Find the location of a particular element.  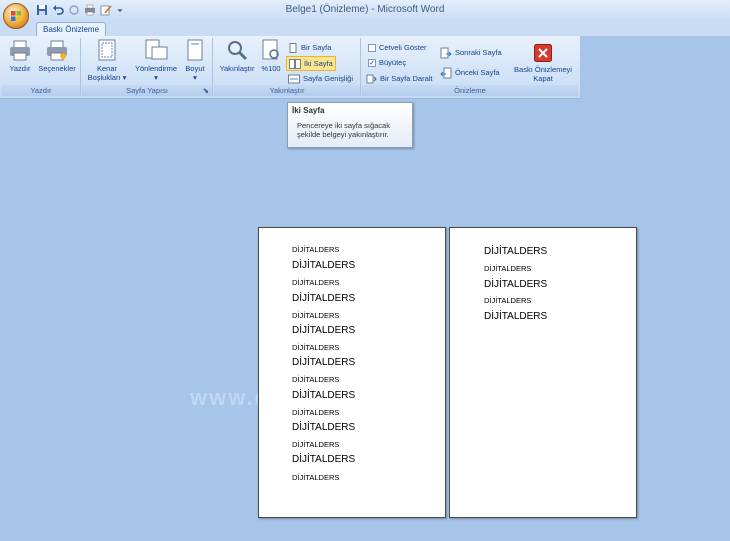

page-1-line-14: DİJİTALDERS is located at coordinates (324, 459).